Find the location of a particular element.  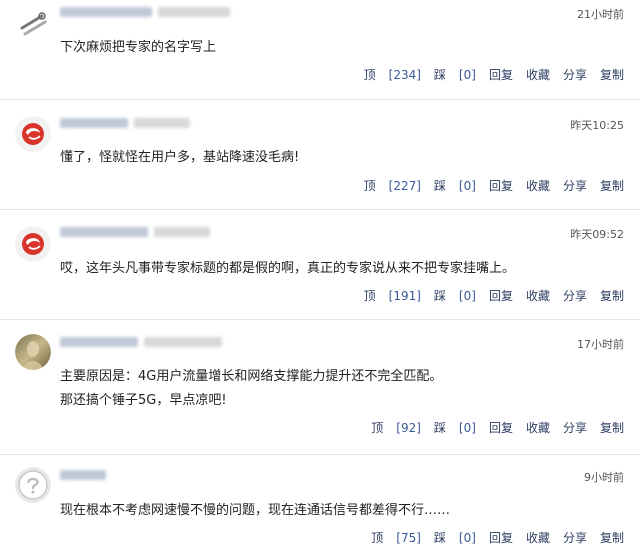

comment-time: 17小时前 is located at coordinates (600, 344).